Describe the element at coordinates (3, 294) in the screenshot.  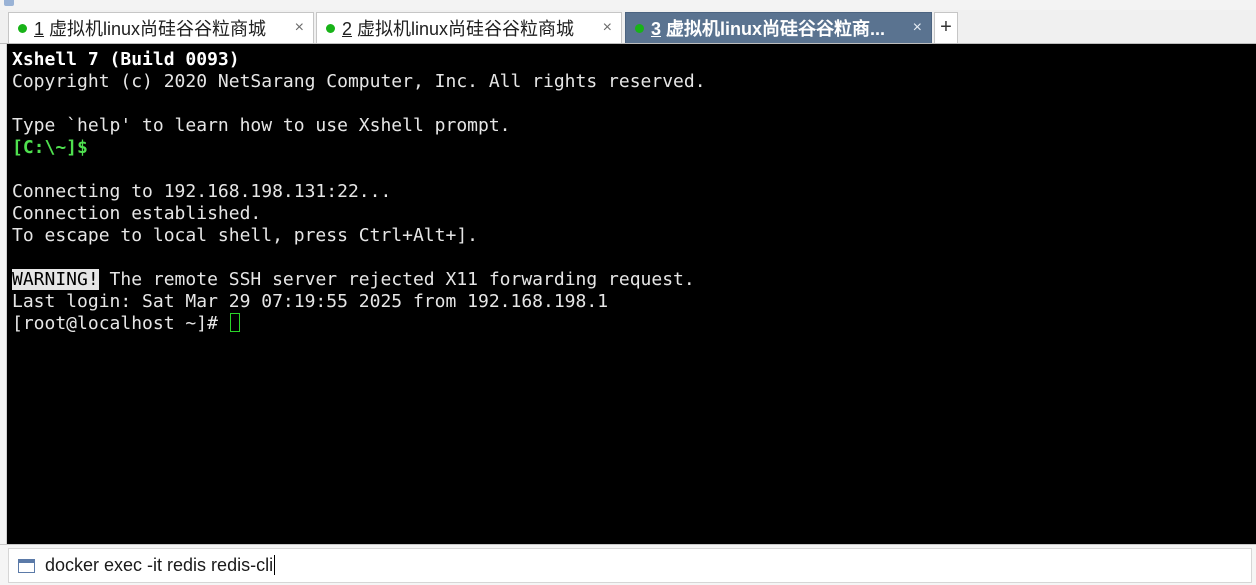
I see `left-gutter` at that location.